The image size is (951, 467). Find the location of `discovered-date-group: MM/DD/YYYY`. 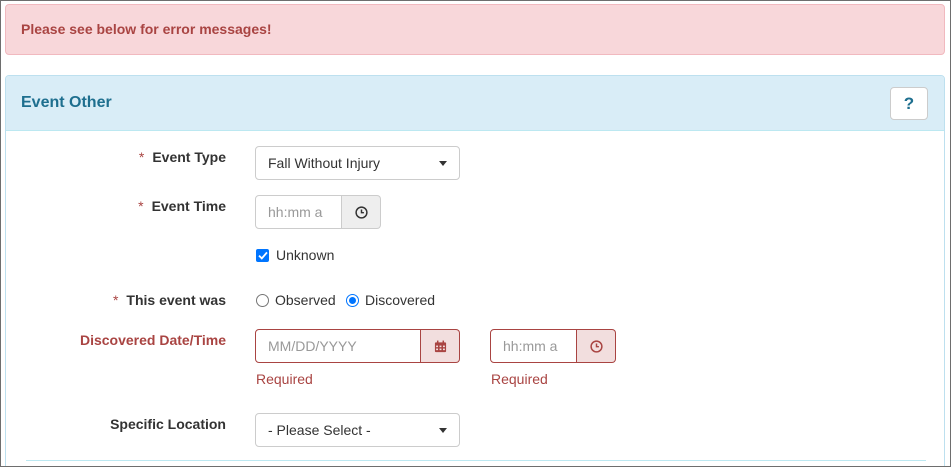

discovered-date-group: MM/DD/YYYY is located at coordinates (357, 346).